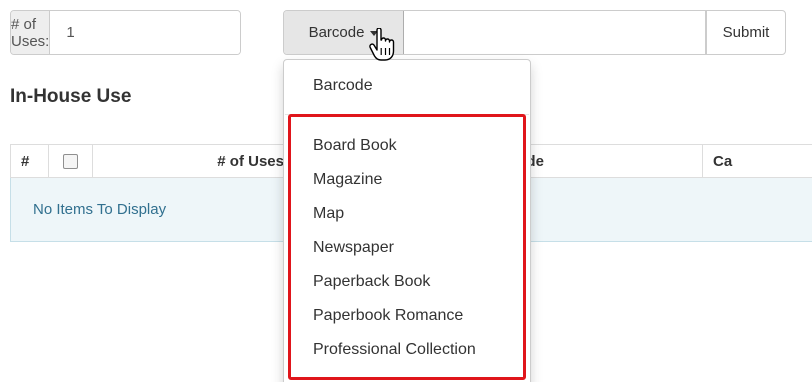 The height and width of the screenshot is (382, 812). I want to click on menu-item-professional-collection: Professional Collection, so click(394, 350).